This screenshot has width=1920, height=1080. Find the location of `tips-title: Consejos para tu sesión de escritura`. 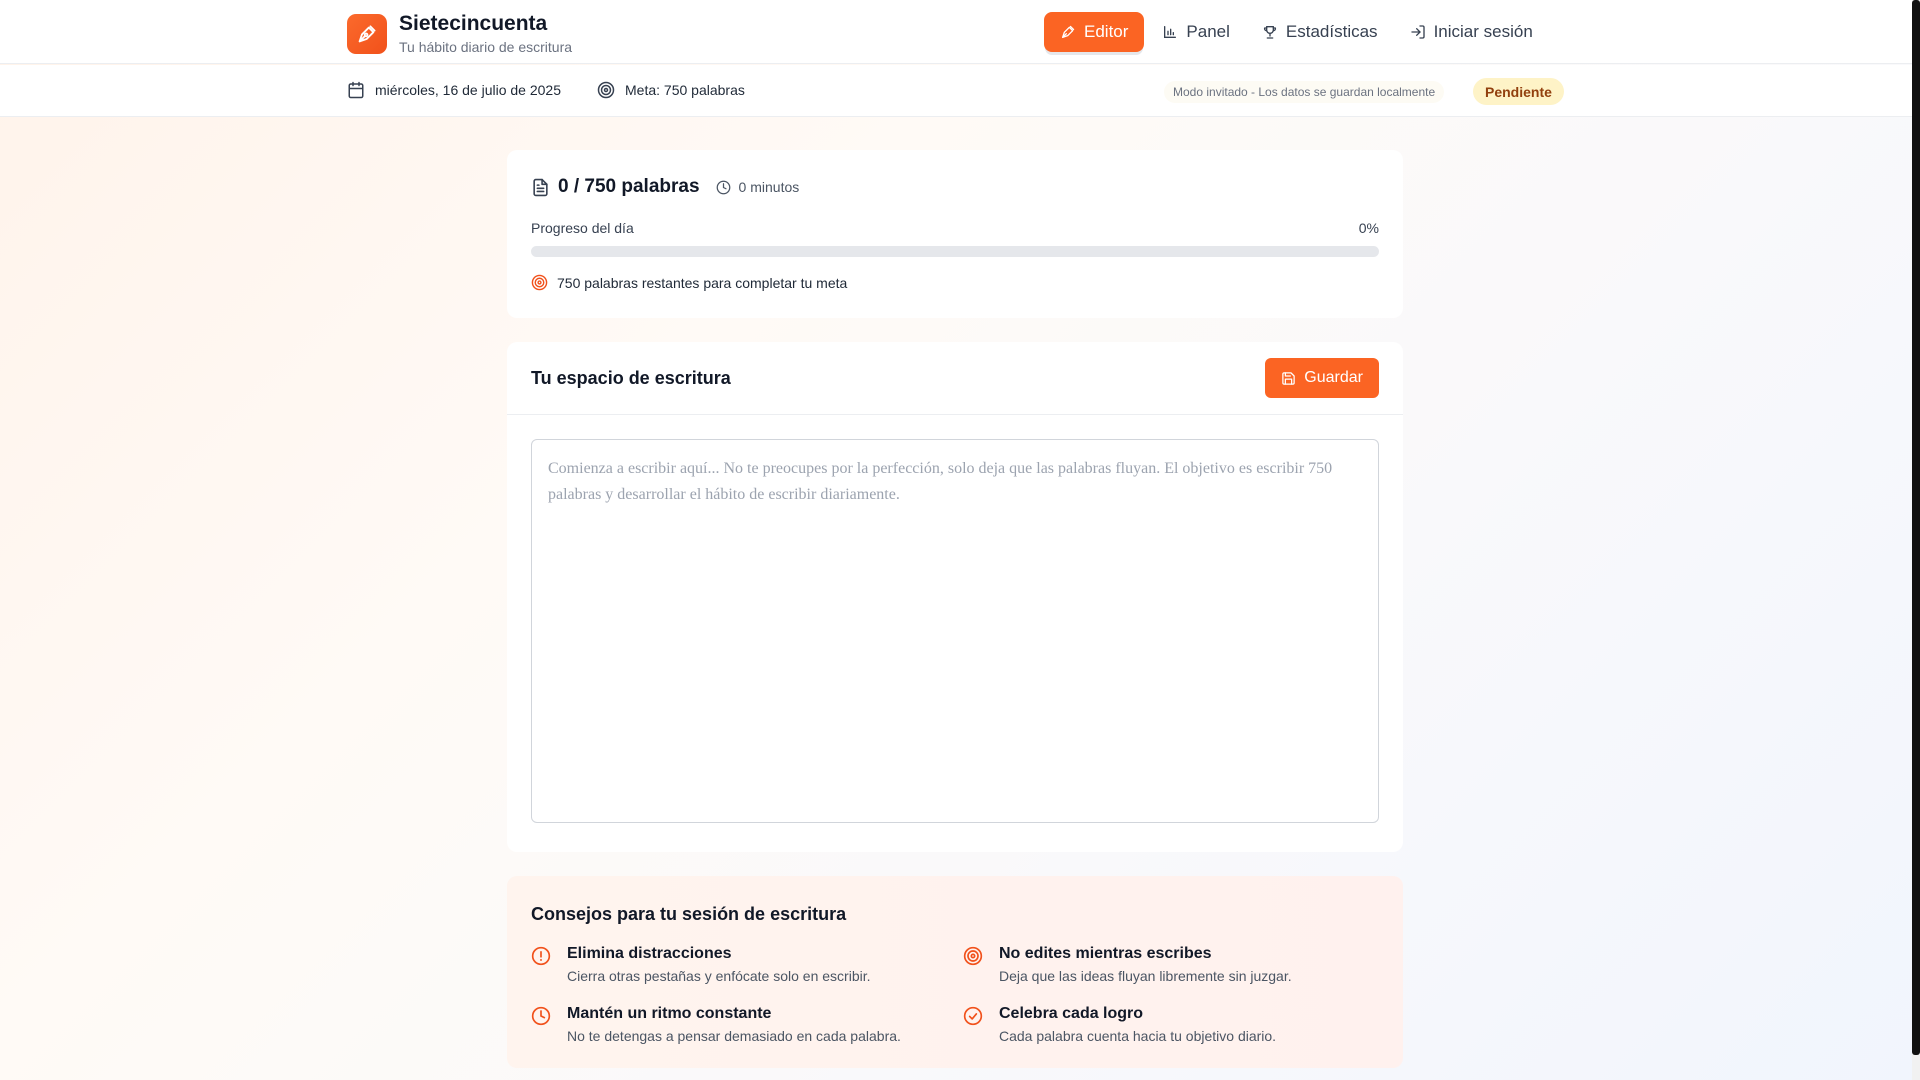

tips-title: Consejos para tu sesión de escritura is located at coordinates (689, 914).